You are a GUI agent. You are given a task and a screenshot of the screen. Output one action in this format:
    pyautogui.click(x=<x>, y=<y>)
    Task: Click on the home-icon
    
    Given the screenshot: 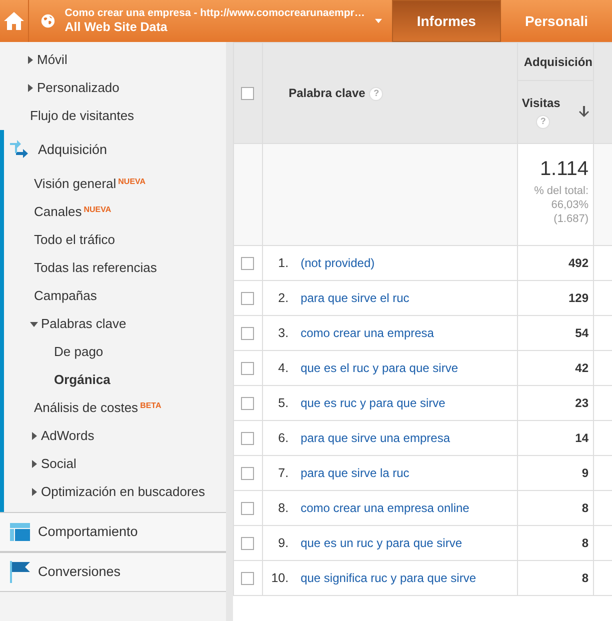 What is the action you would take?
    pyautogui.click(x=13, y=21)
    